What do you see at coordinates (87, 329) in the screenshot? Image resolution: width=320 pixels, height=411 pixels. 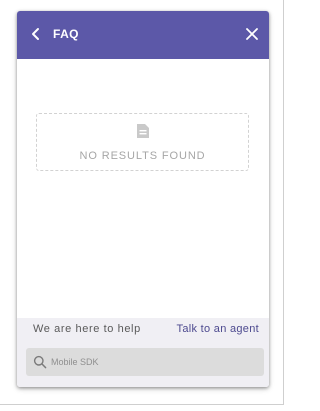 I see `help-text: We are here to help` at bounding box center [87, 329].